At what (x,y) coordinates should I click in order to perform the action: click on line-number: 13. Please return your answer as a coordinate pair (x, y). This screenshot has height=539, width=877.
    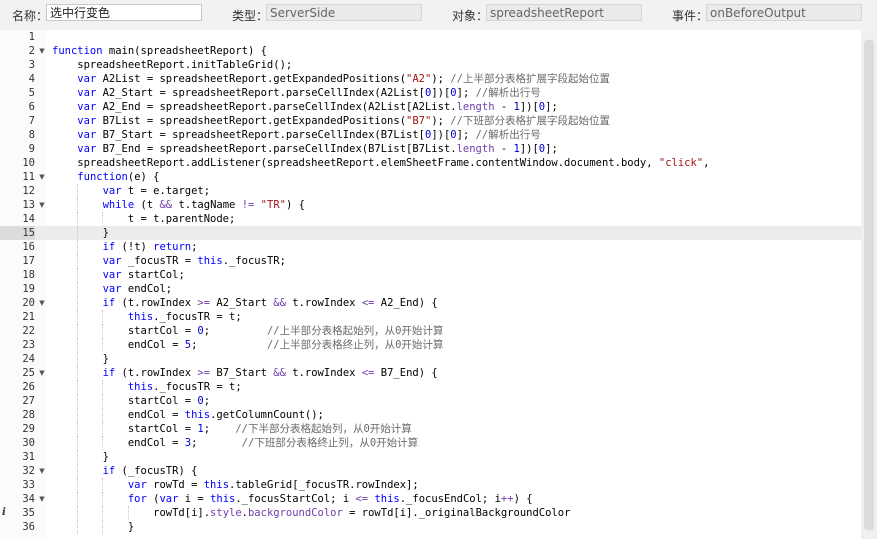
    Looking at the image, I should click on (28, 205).